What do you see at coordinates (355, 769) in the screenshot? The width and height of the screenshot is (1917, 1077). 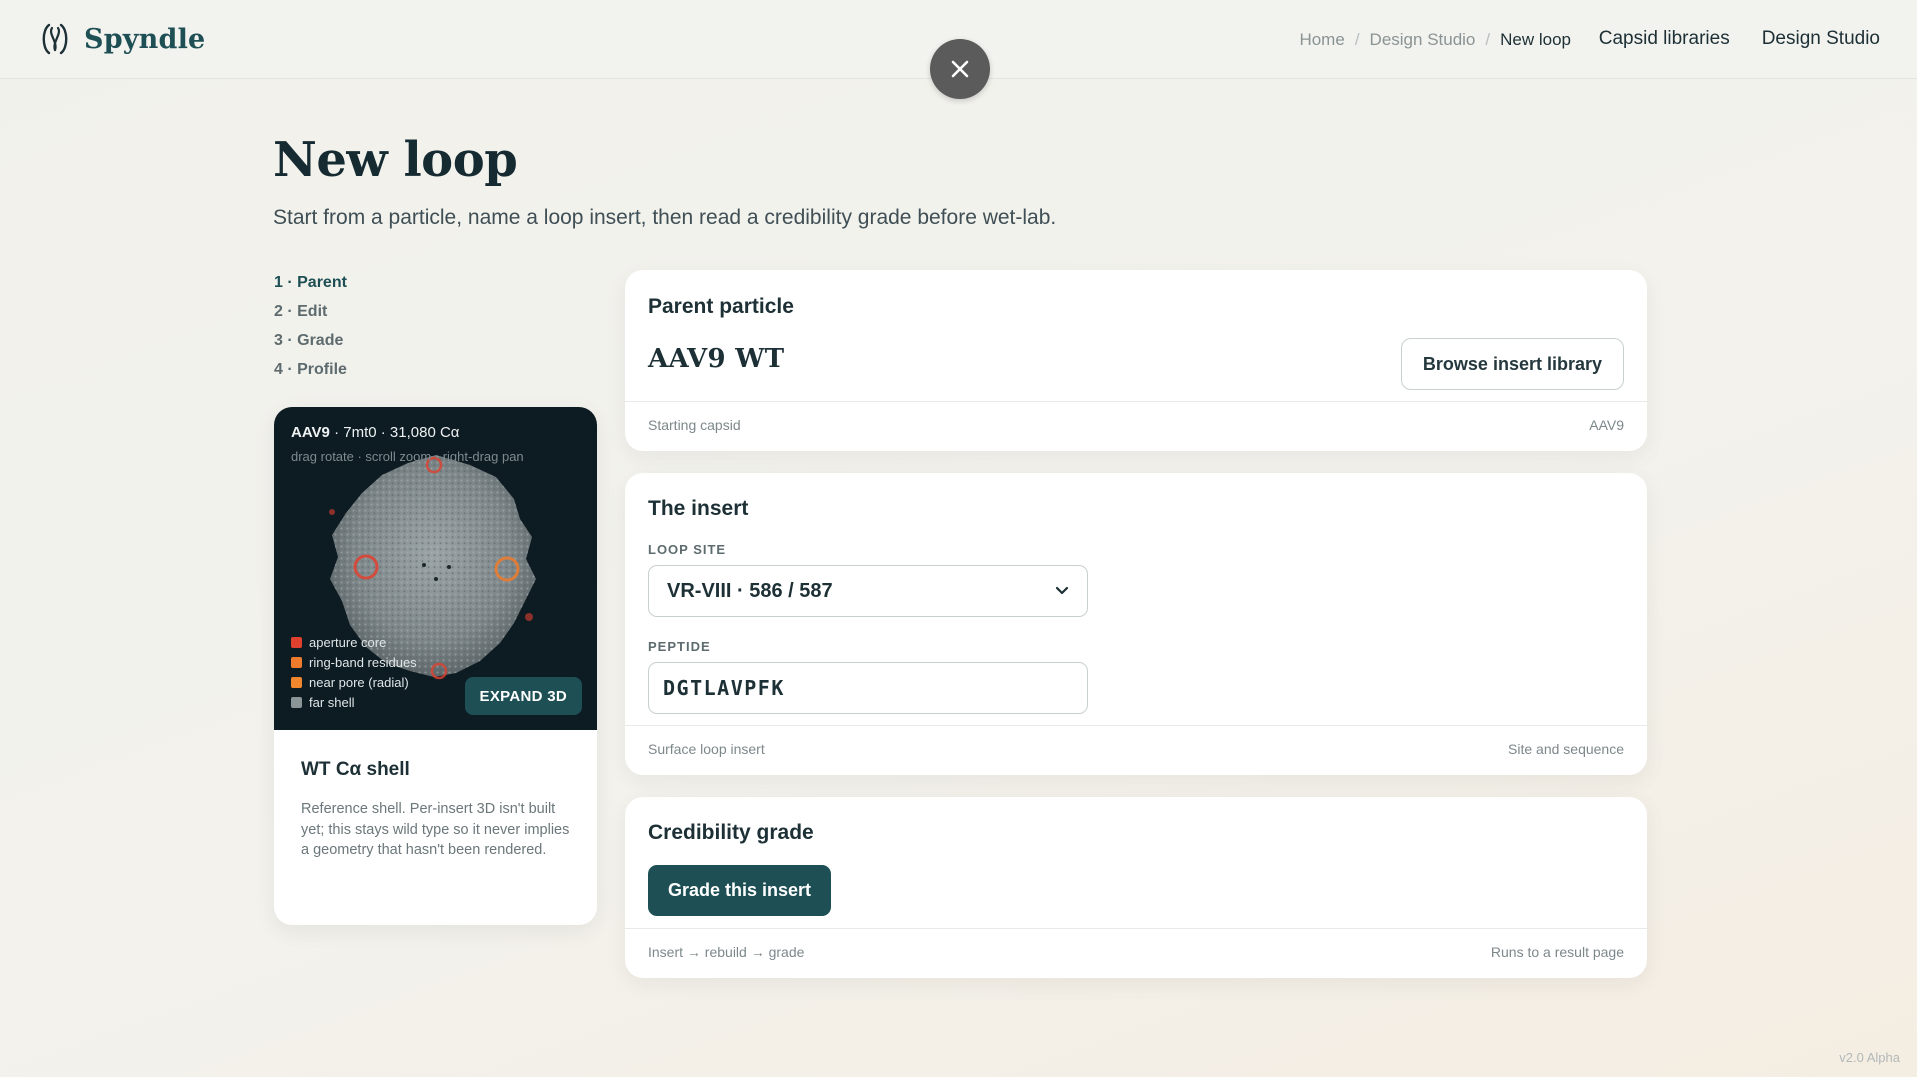 I see `viewer-caption: WT Cα shell` at bounding box center [355, 769].